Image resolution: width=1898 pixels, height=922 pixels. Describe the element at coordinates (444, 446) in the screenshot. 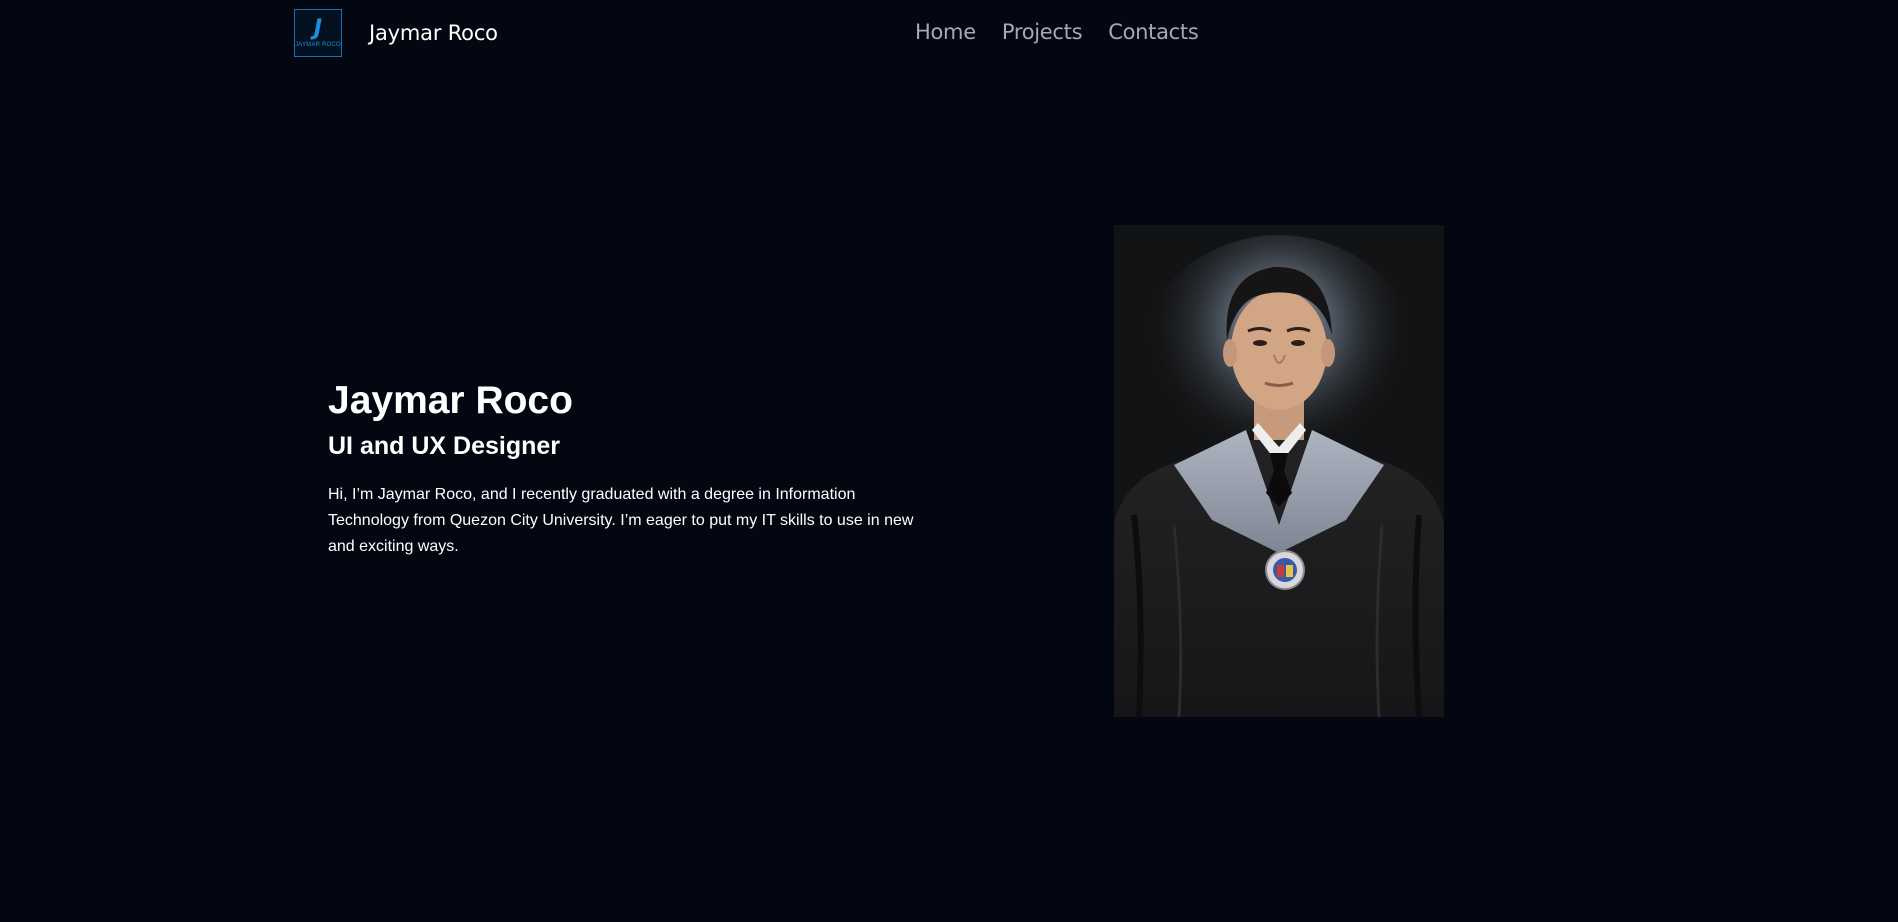

I see `hero-role: UI and UX Designer` at that location.